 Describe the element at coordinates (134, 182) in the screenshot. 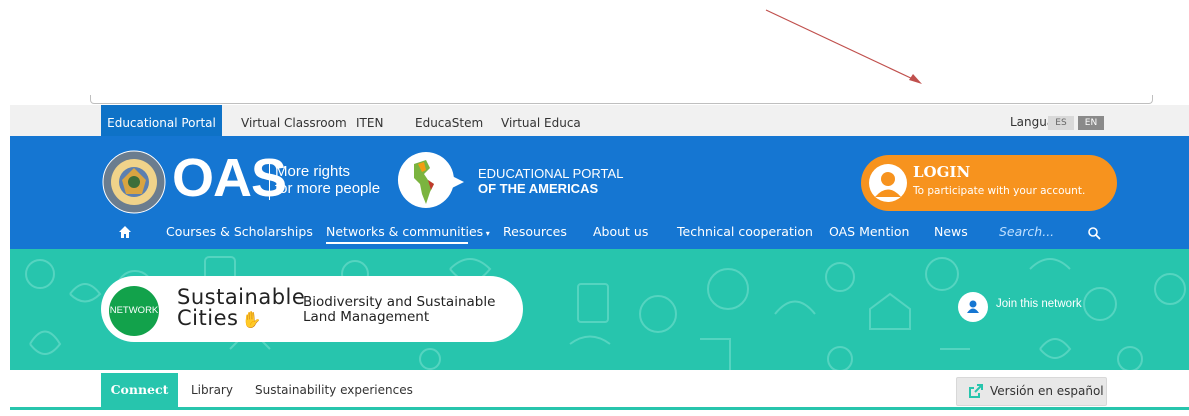

I see `oas-seal-logo` at that location.